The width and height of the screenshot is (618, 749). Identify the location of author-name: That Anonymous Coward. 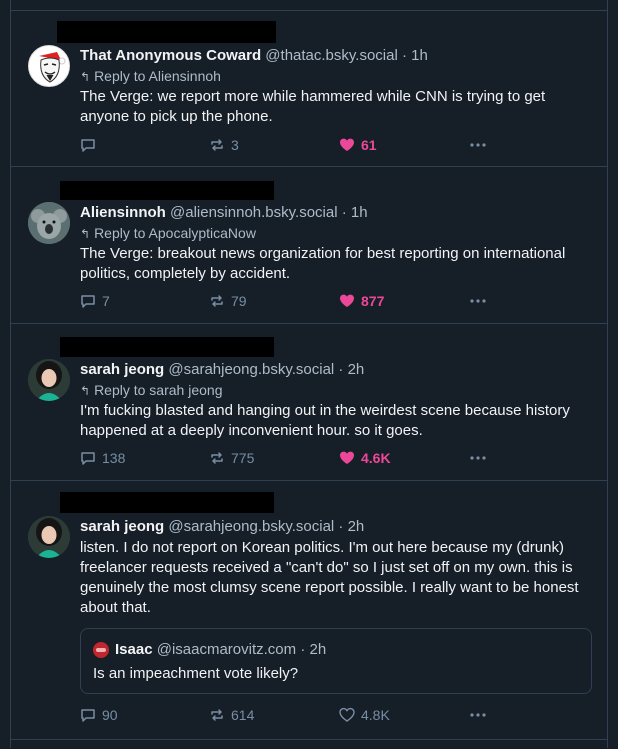
(170, 55).